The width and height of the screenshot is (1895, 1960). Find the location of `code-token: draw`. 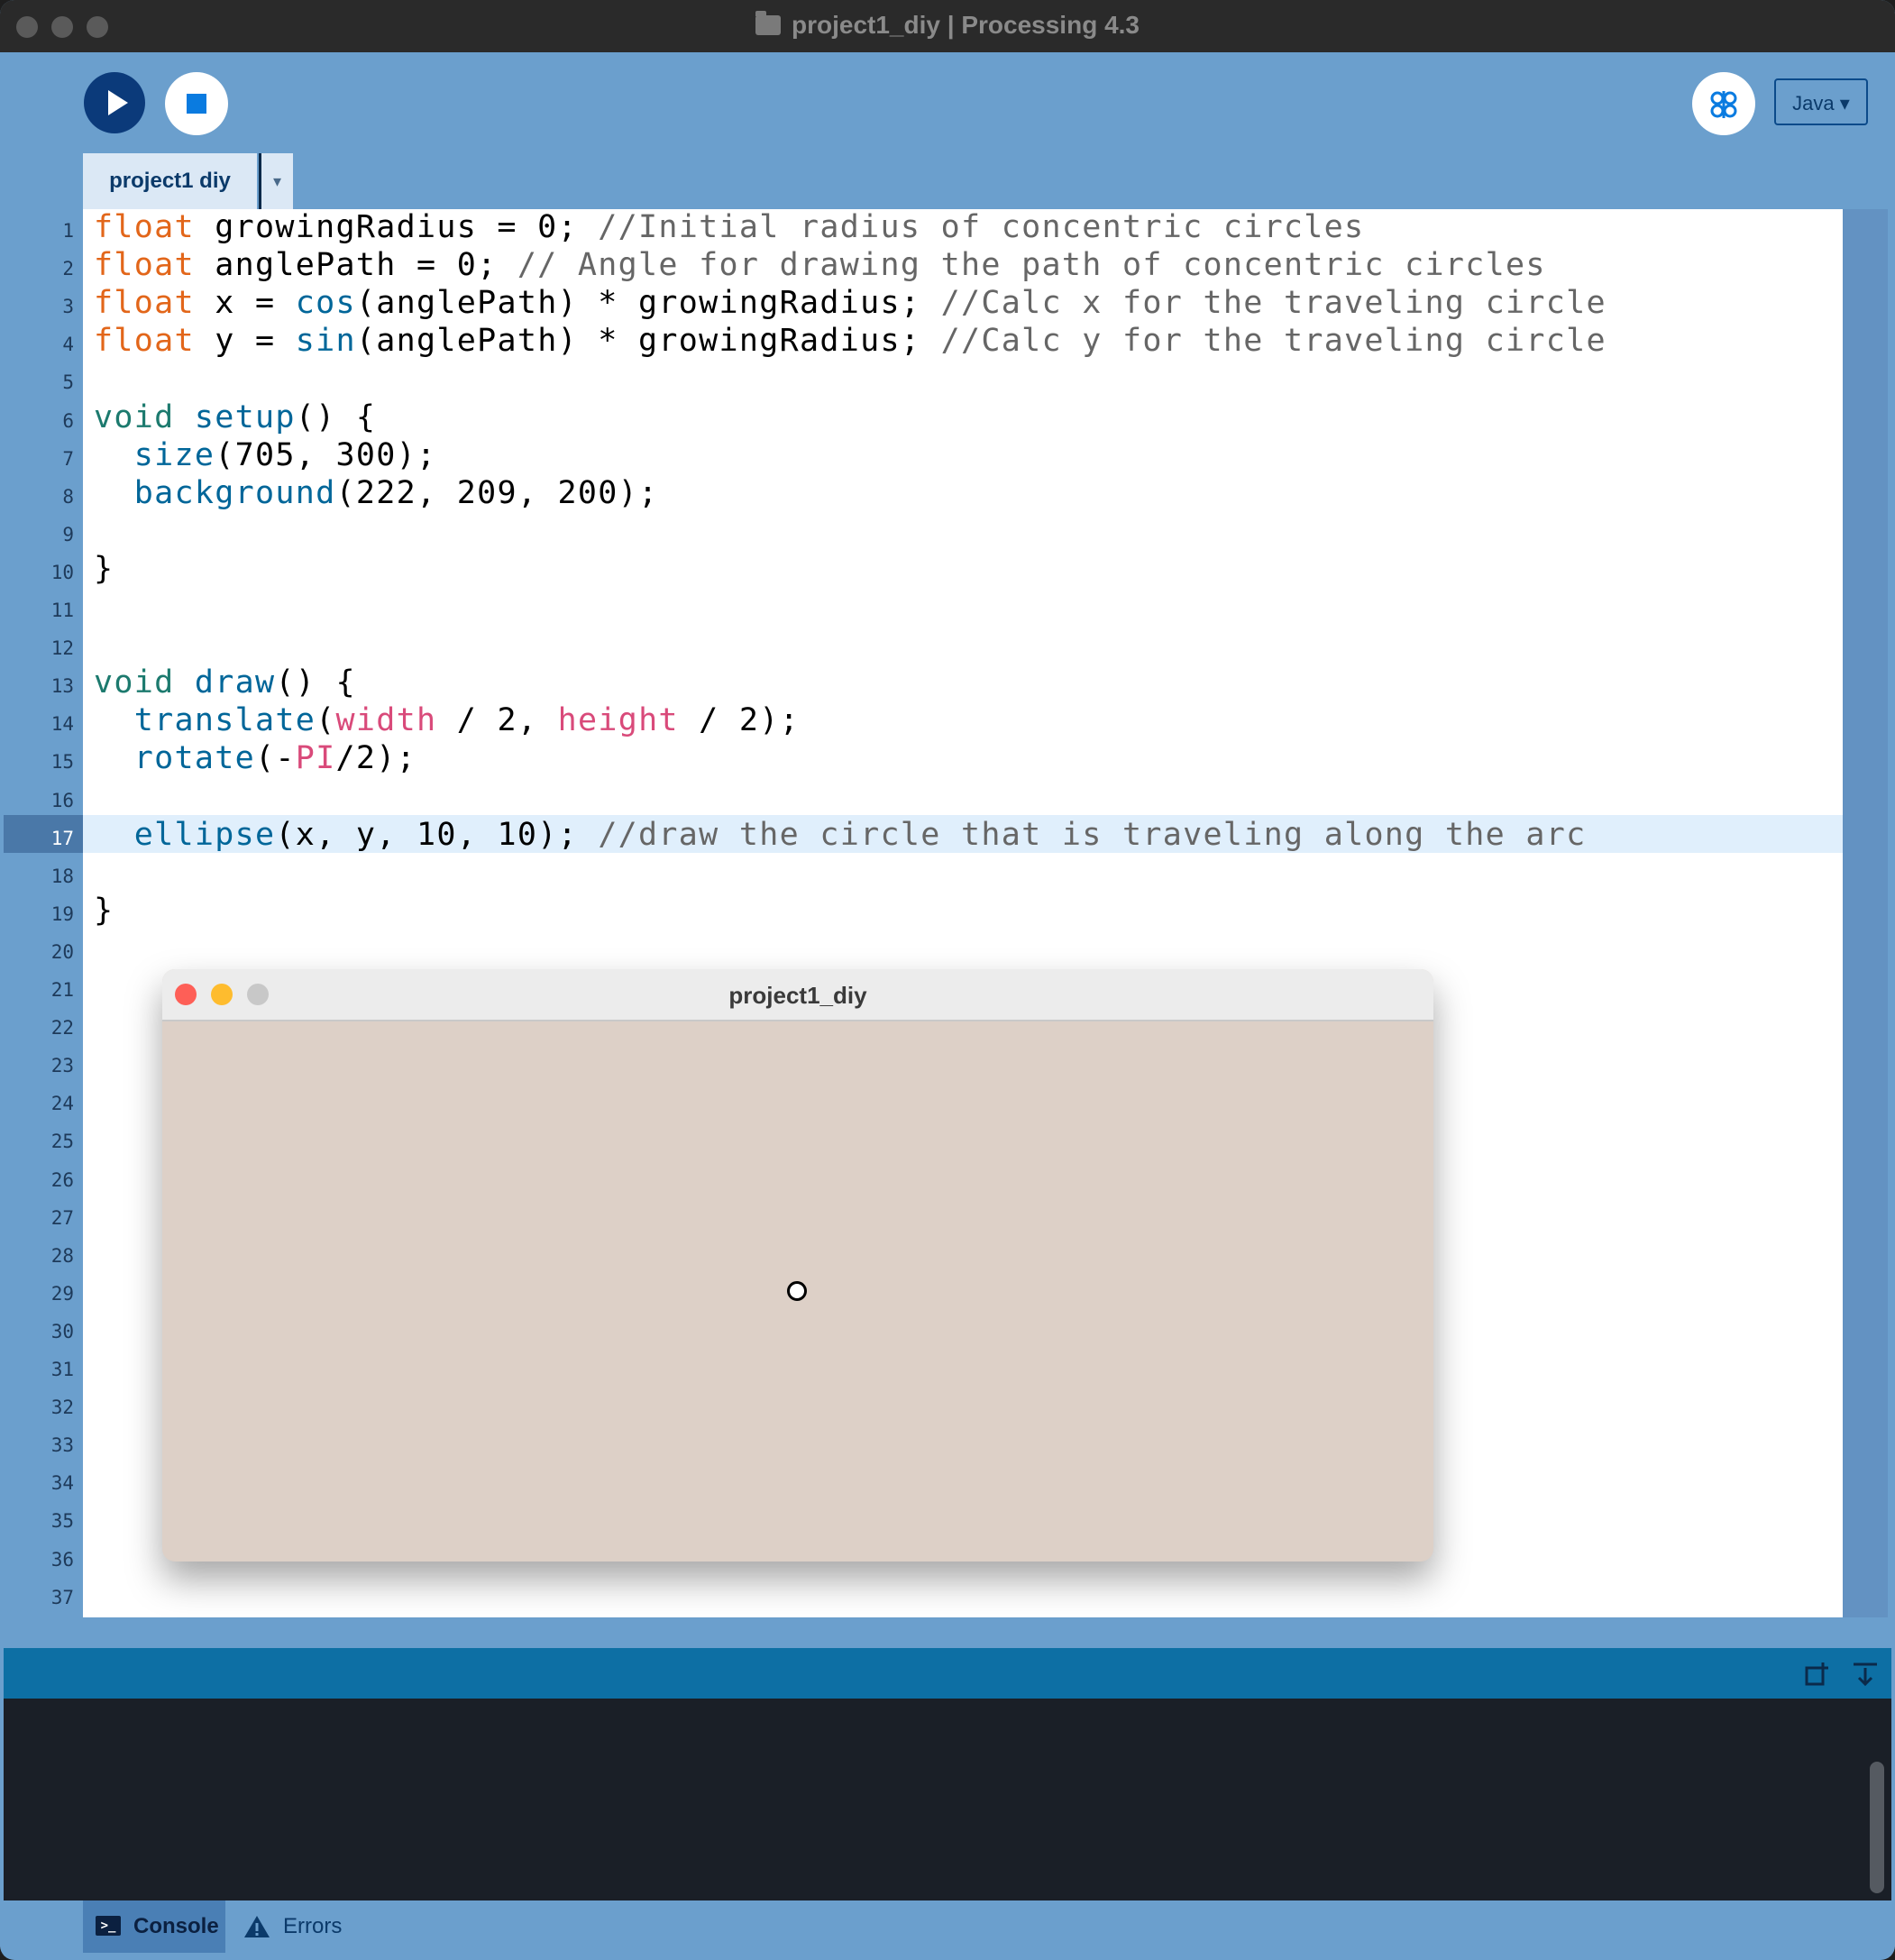

code-token: draw is located at coordinates (235, 683).